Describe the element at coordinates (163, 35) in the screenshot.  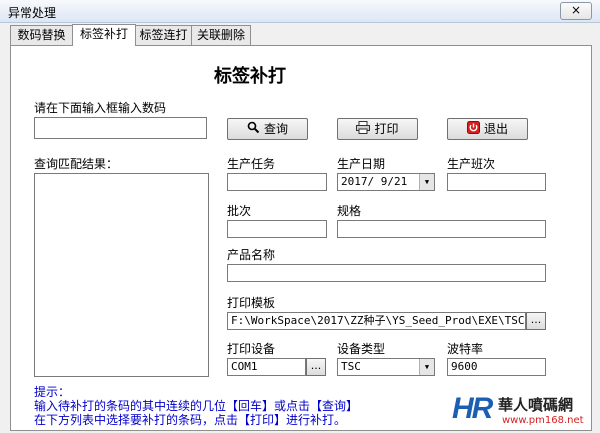
I see `tab-label-batch-print: 标签连打` at that location.